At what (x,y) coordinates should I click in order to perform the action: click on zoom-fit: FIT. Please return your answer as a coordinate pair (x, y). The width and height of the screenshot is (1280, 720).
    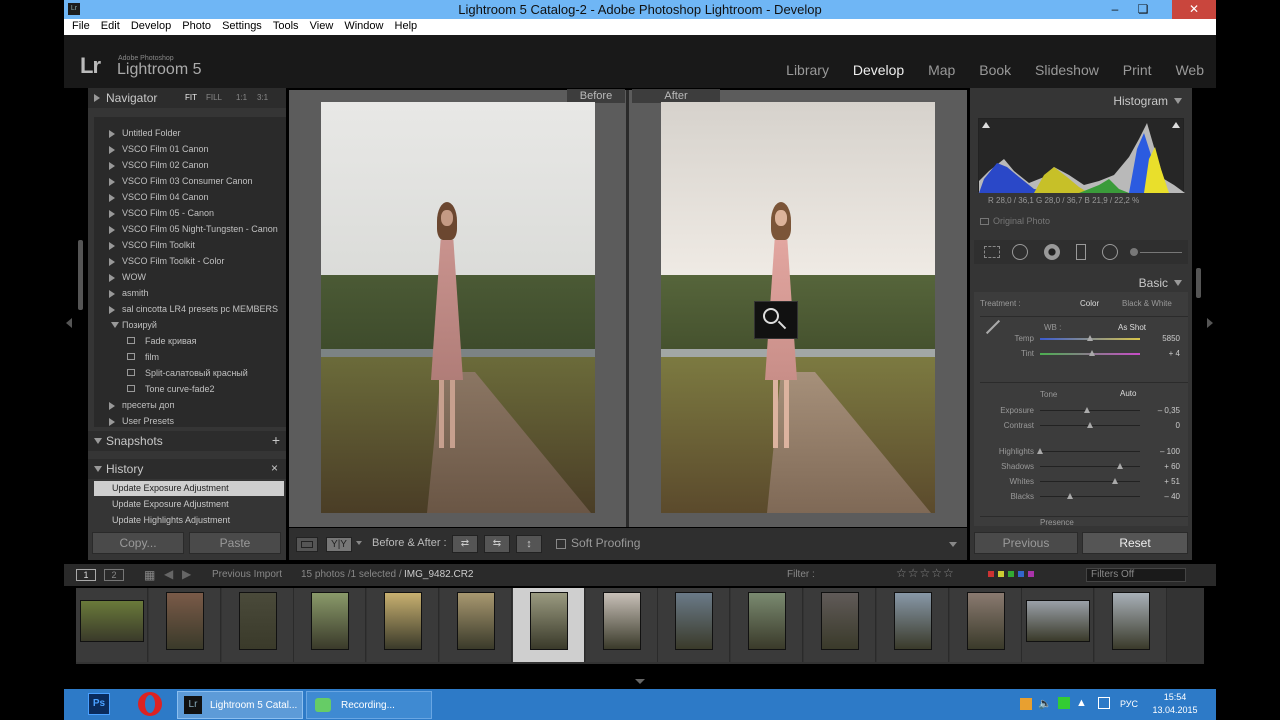
    Looking at the image, I should click on (191, 97).